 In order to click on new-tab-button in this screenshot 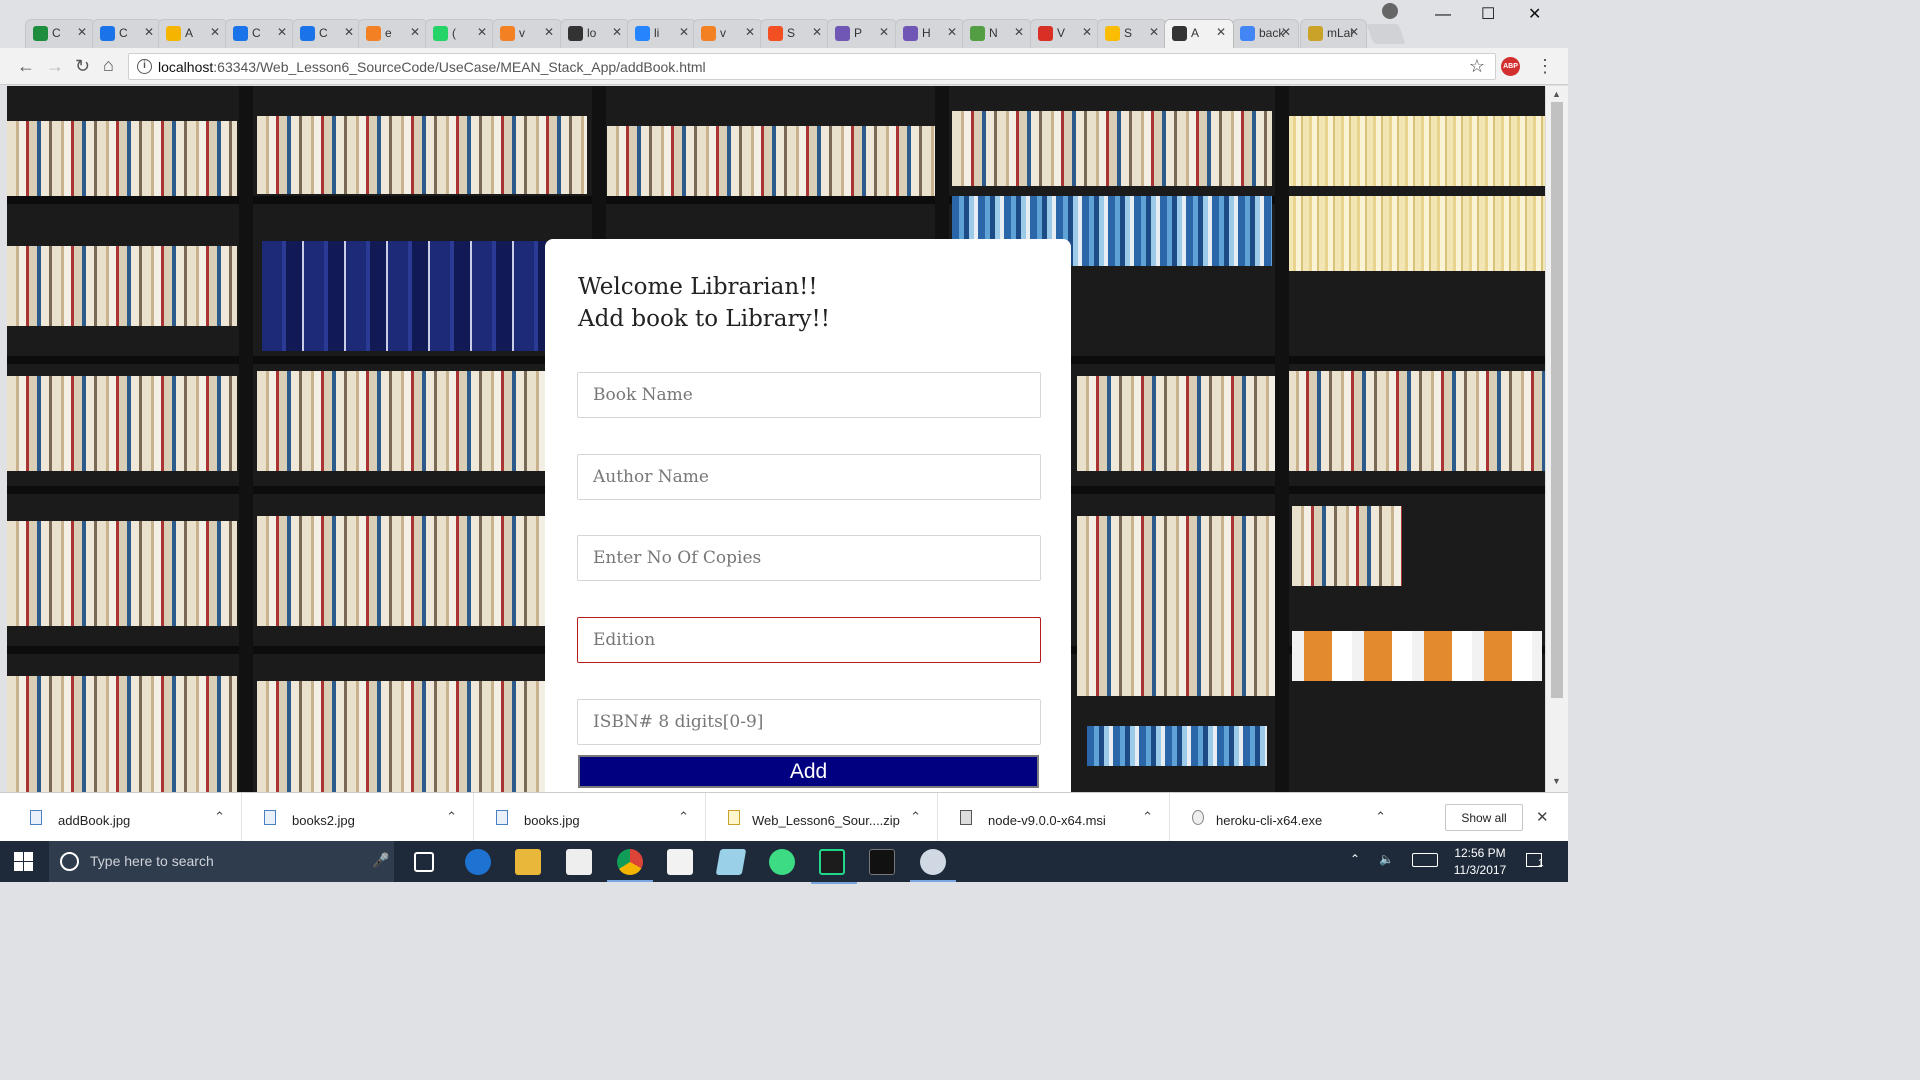, I will do `click(1386, 34)`.